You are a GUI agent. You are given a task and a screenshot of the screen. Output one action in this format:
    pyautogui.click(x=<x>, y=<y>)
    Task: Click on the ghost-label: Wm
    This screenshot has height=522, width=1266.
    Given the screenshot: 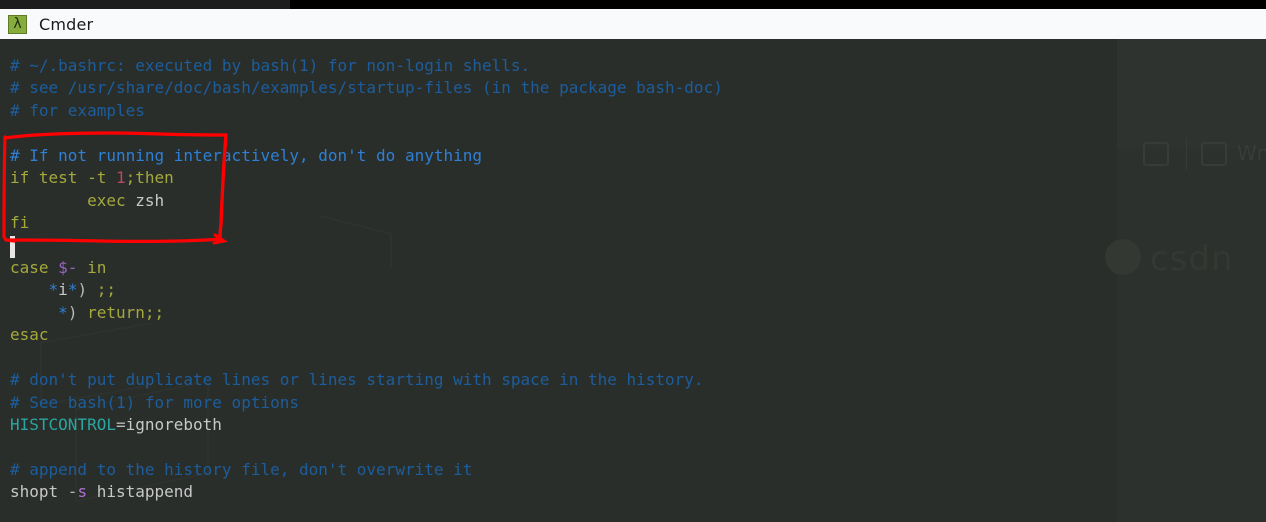 What is the action you would take?
    pyautogui.click(x=1251, y=153)
    